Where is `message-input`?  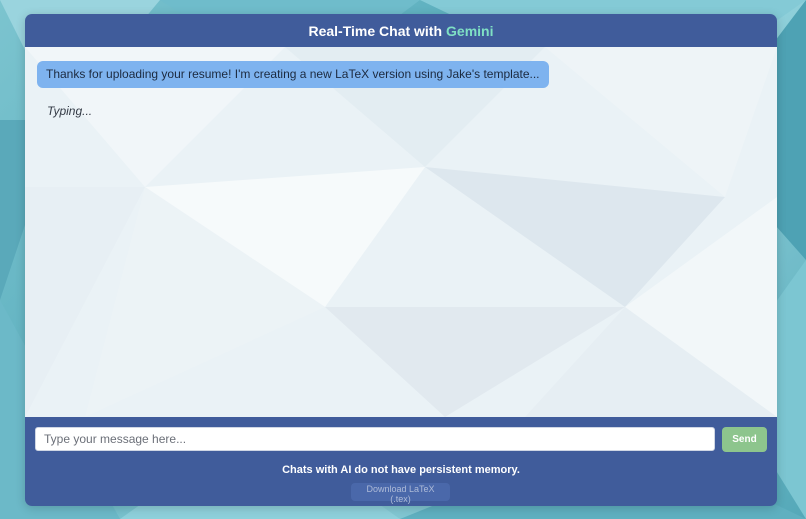 message-input is located at coordinates (375, 439).